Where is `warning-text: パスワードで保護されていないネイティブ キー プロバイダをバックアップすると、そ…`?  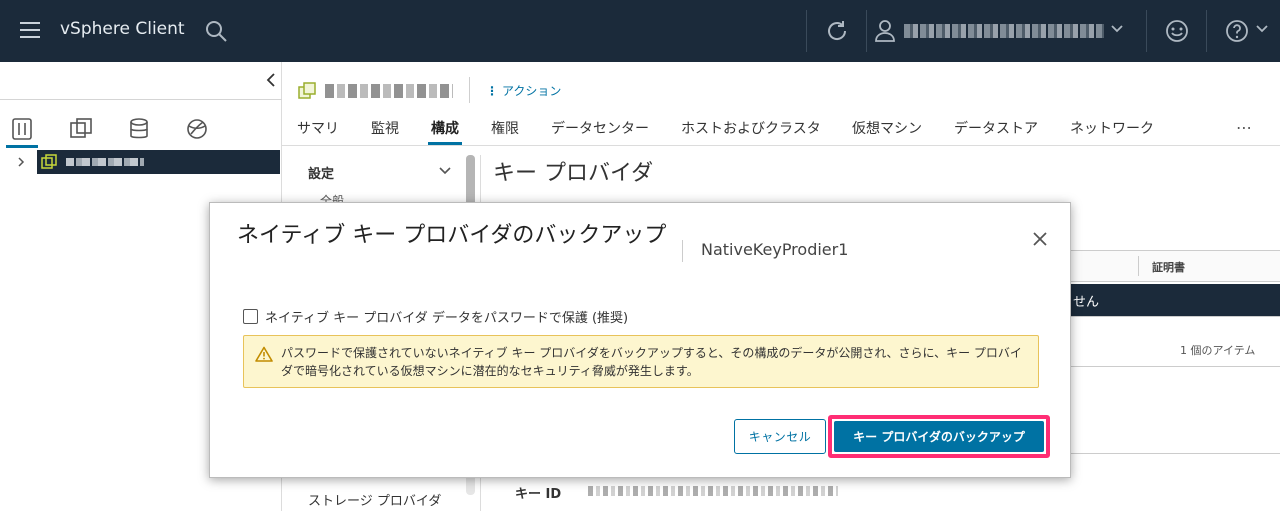 warning-text: パスワードで保護されていないネイティブ キー プロバイダをバックアップすると、そ… is located at coordinates (651, 362).